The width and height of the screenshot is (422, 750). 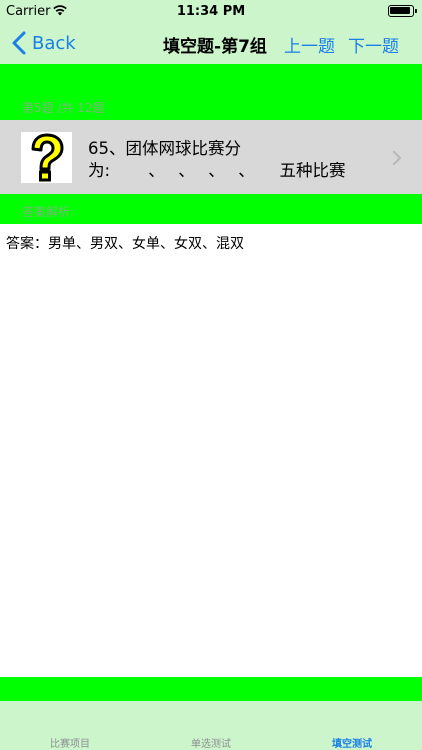 I want to click on chevron-left-icon, so click(x=19, y=43).